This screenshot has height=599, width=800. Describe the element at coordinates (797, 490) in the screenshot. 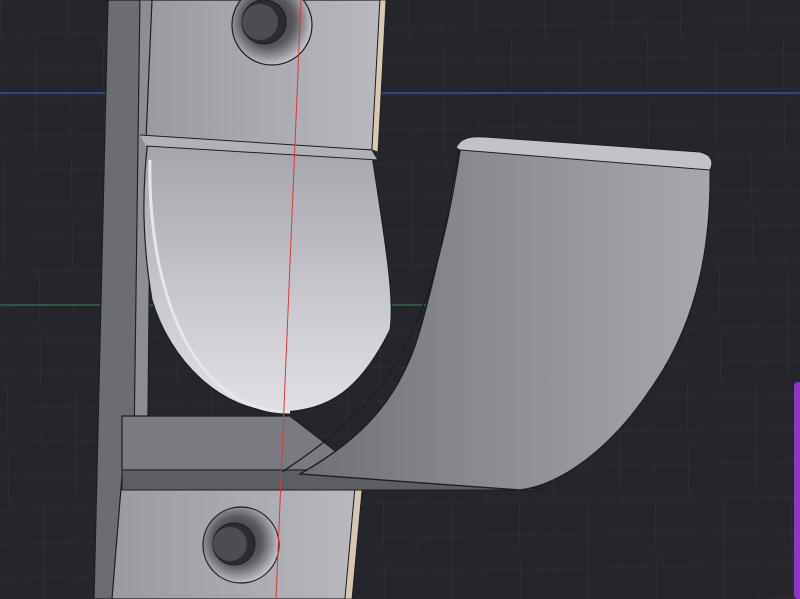

I see `side-panel-toggle` at that location.